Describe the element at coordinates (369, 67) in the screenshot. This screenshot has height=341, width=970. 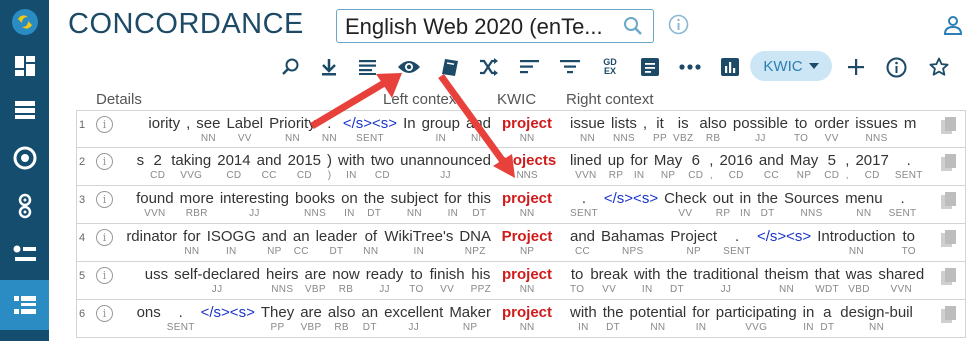
I see `lines-icon` at that location.